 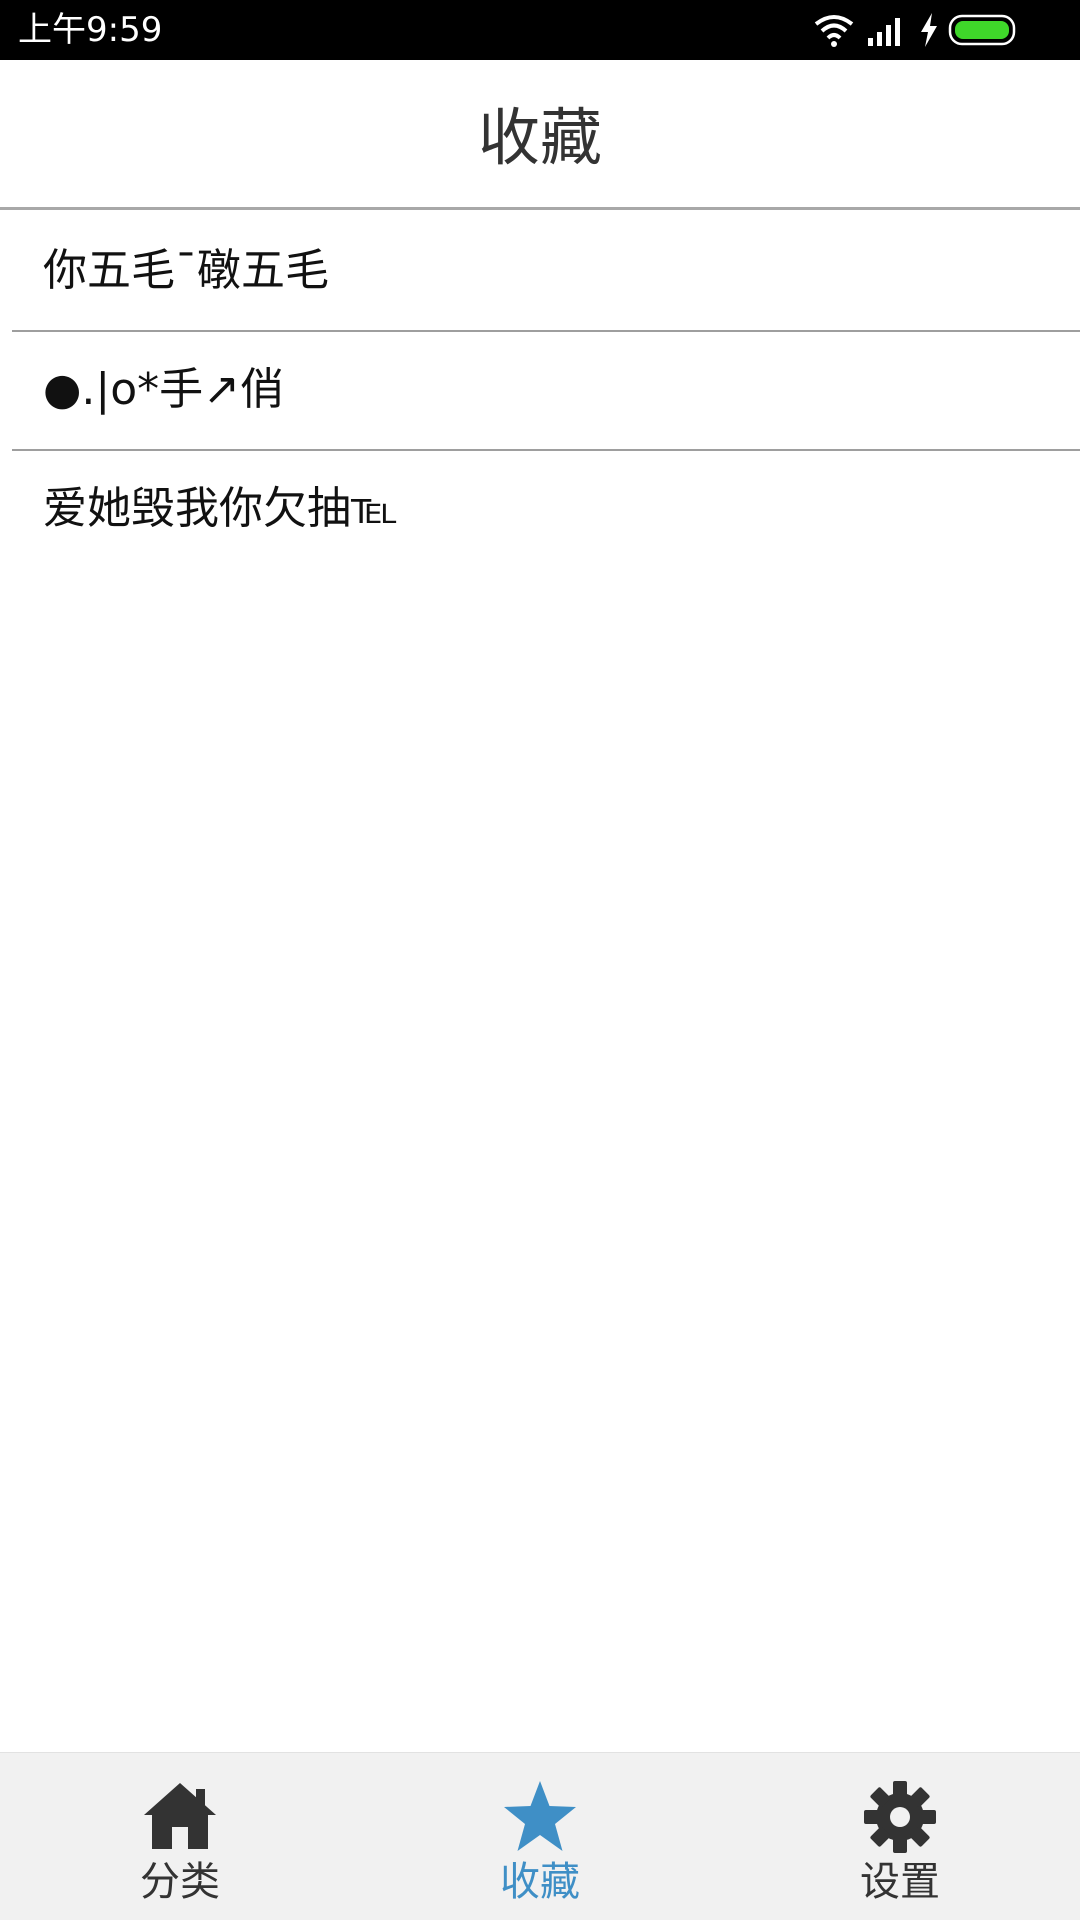 I want to click on tab-category-label: 分类, so click(x=180, y=1882).